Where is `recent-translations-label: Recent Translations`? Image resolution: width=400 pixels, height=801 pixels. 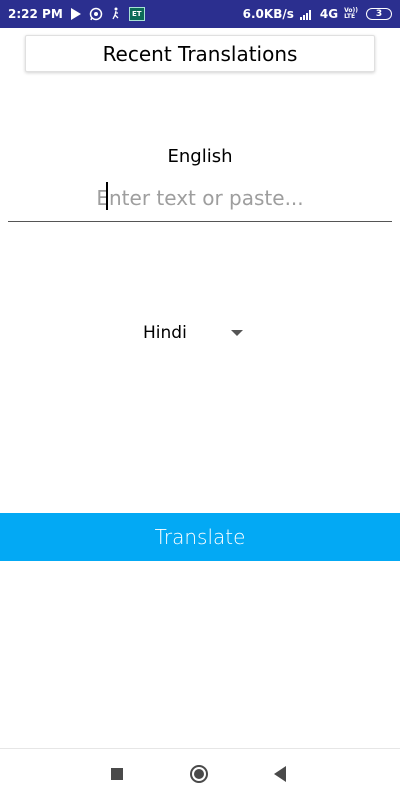
recent-translations-label: Recent Translations is located at coordinates (200, 53).